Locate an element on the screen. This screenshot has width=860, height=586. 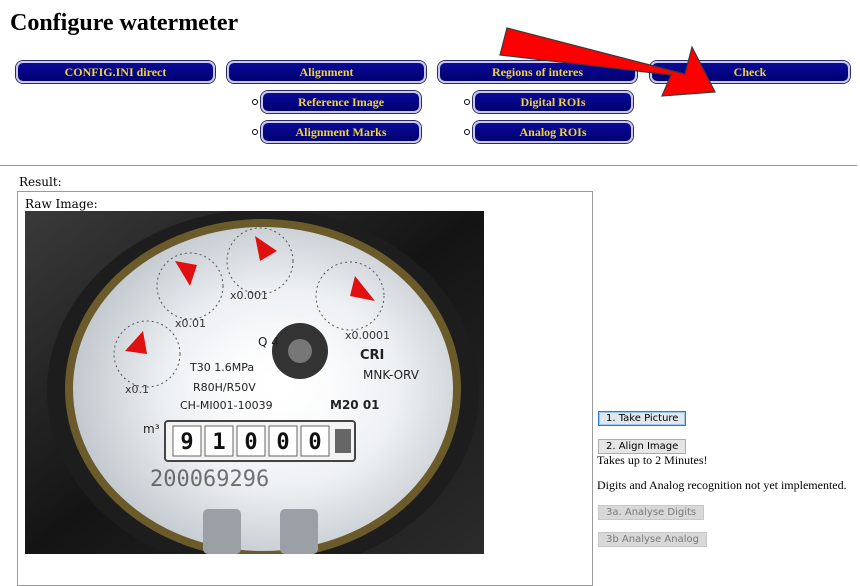
dial-label: x0.01 is located at coordinates (190, 323).